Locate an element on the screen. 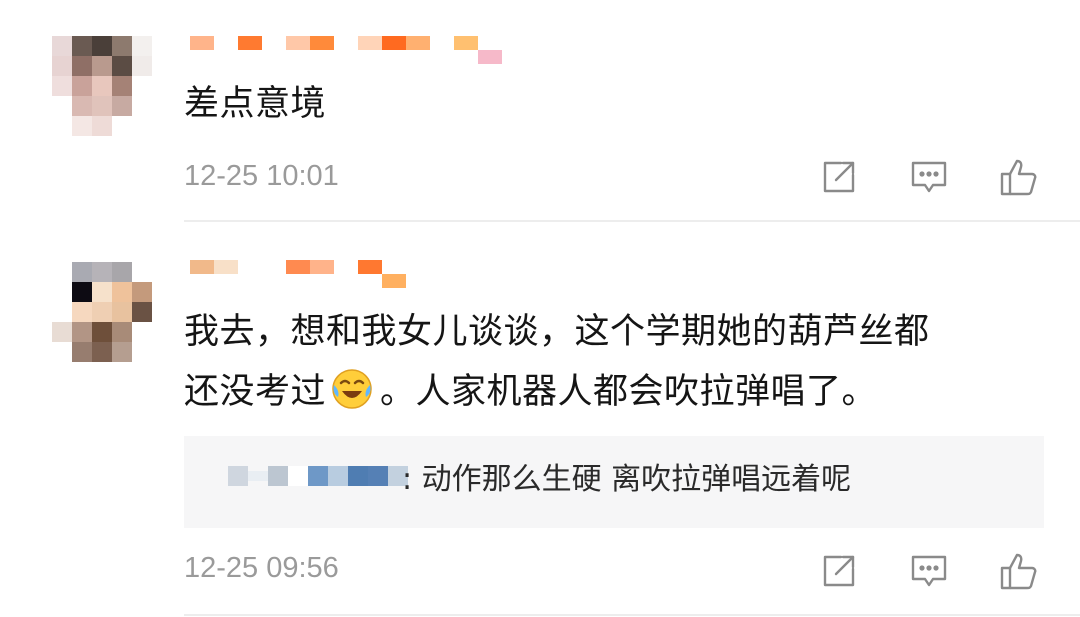 The width and height of the screenshot is (1080, 617). reply-text: : 动作那么生硬 离吹拉弹唱远着呢 is located at coordinates (627, 479).